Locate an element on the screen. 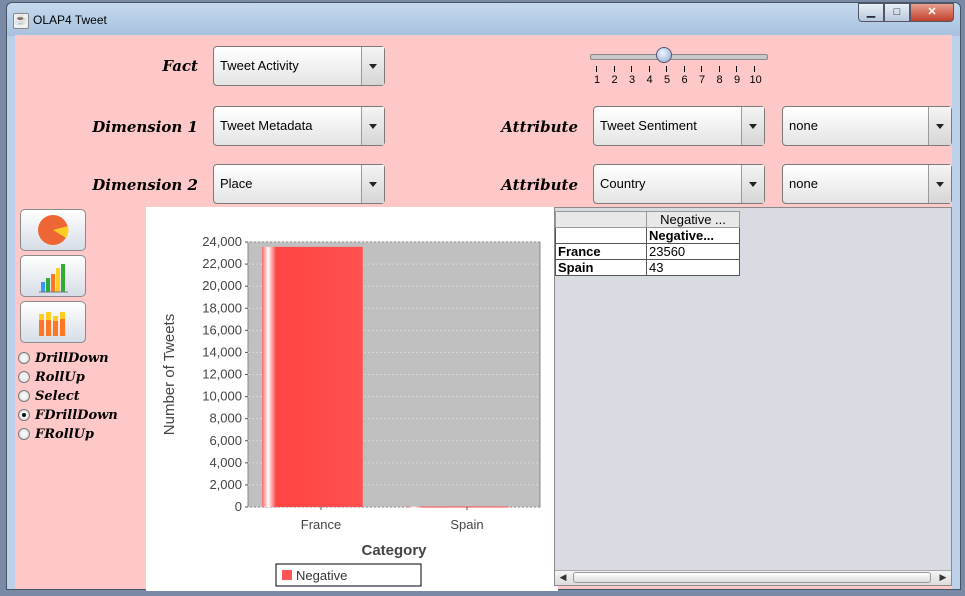 The width and height of the screenshot is (965, 596). table-row-label: France is located at coordinates (601, 251).